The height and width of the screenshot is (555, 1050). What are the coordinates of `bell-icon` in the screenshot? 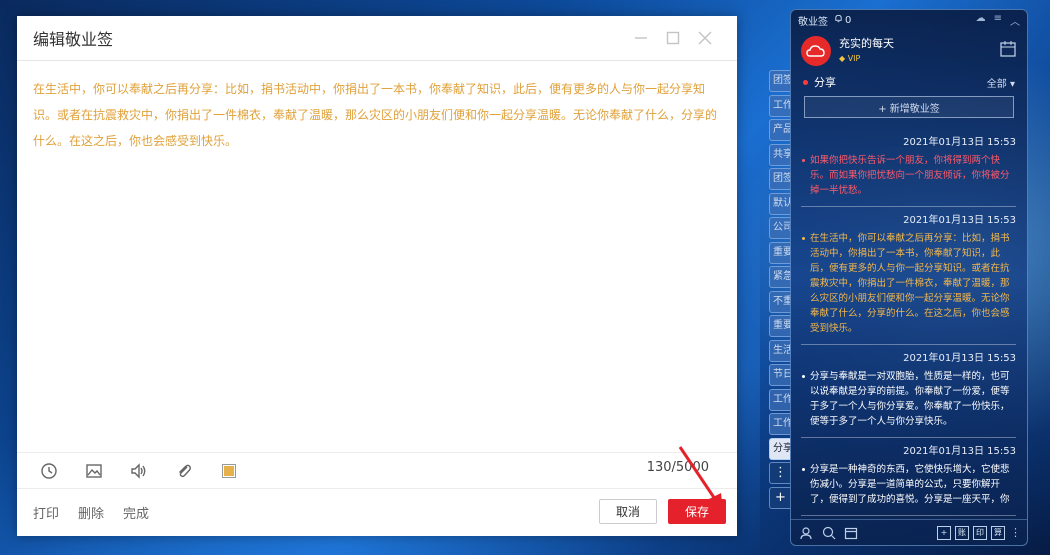 It's located at (838, 20).